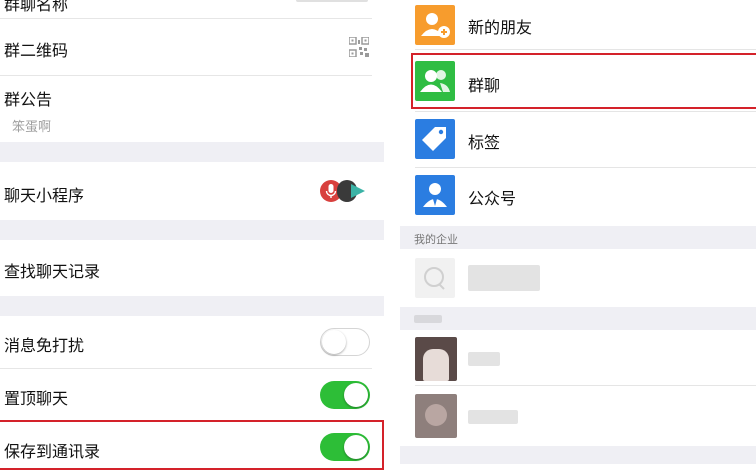 The height and width of the screenshot is (470, 756). Describe the element at coordinates (504, 278) in the screenshot. I see `blurred-enterprise-name` at that location.